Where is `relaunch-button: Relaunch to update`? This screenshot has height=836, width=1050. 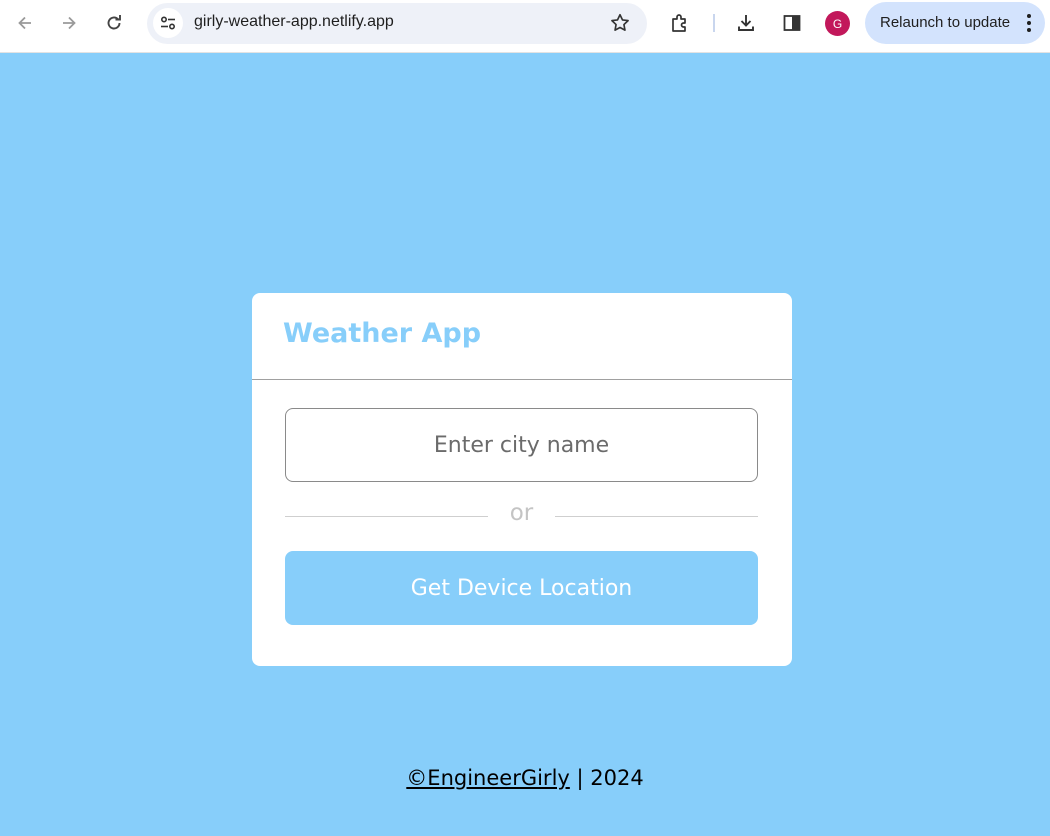
relaunch-button: Relaunch to update is located at coordinates (955, 23).